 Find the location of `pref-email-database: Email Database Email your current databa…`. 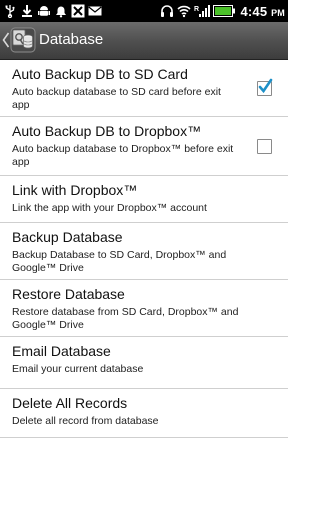

pref-email-database: Email Database Email your current databa… is located at coordinates (144, 363).